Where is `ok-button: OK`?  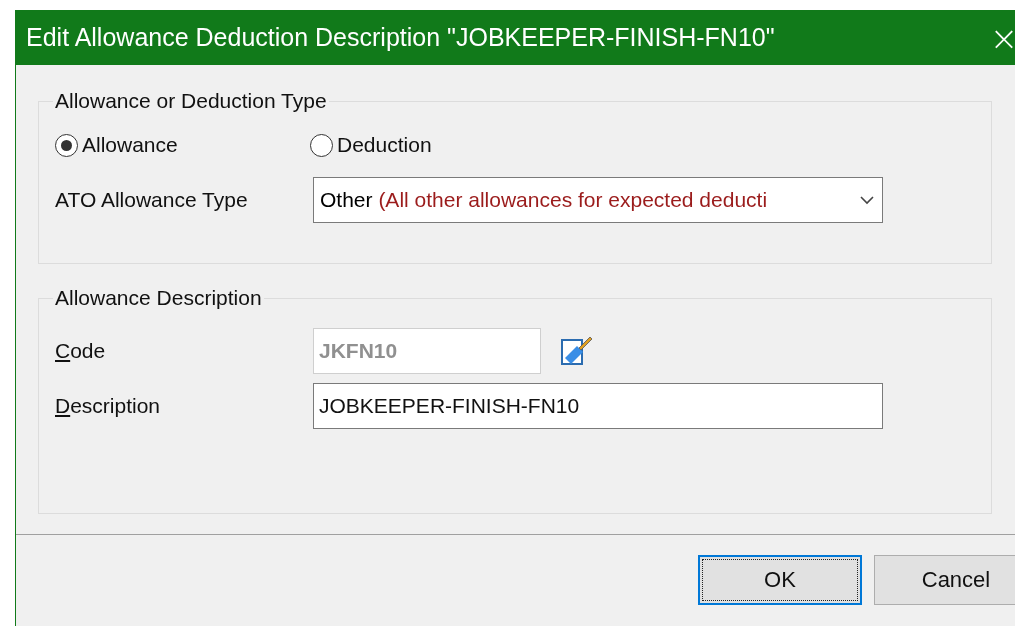
ok-button: OK is located at coordinates (780, 580).